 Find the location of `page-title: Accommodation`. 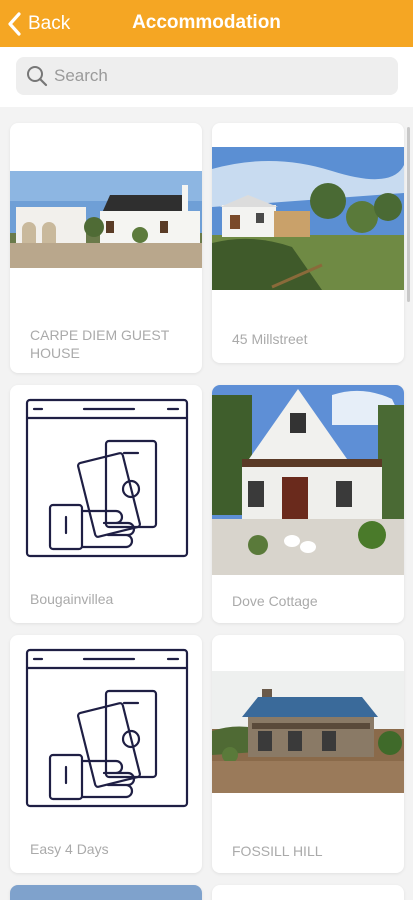

page-title: Accommodation is located at coordinates (206, 22).